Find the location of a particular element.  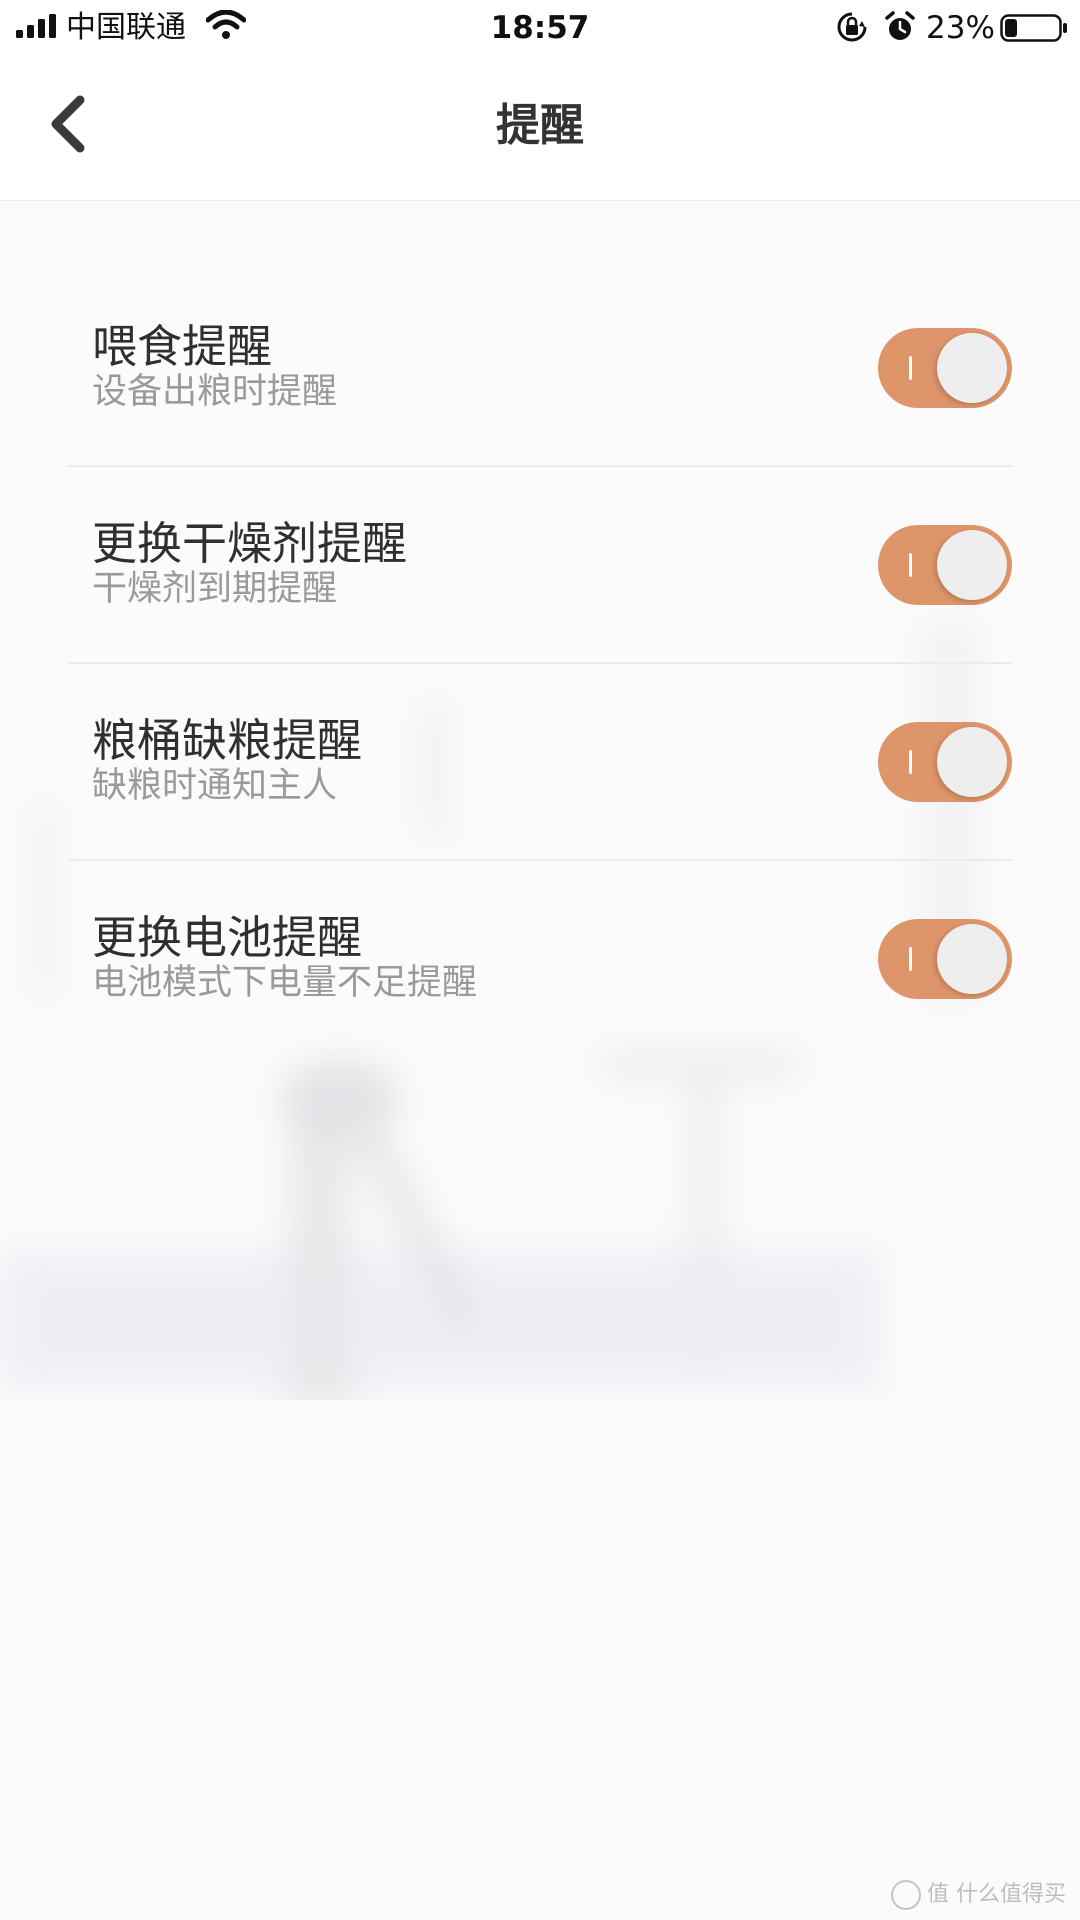

watermark: 值 什么值得买 is located at coordinates (978, 1895).